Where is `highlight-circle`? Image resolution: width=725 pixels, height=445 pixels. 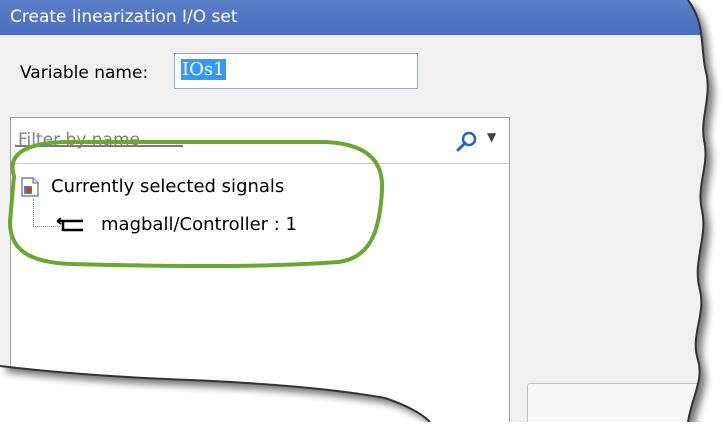 highlight-circle is located at coordinates (196, 204).